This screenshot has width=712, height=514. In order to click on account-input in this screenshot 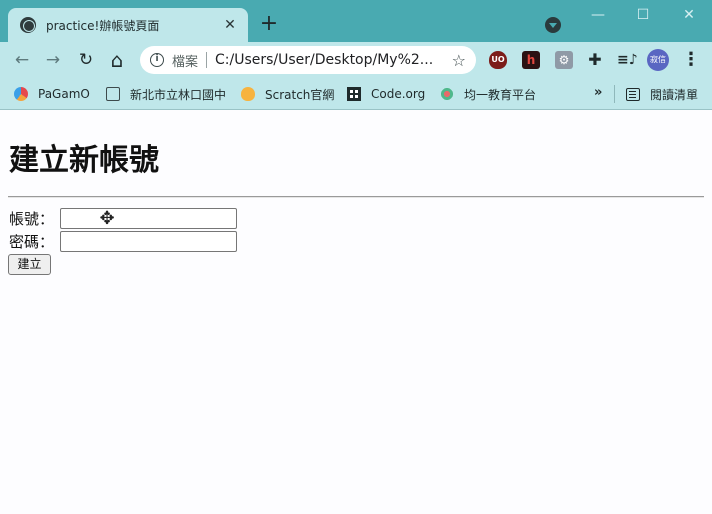, I will do `click(148, 218)`.